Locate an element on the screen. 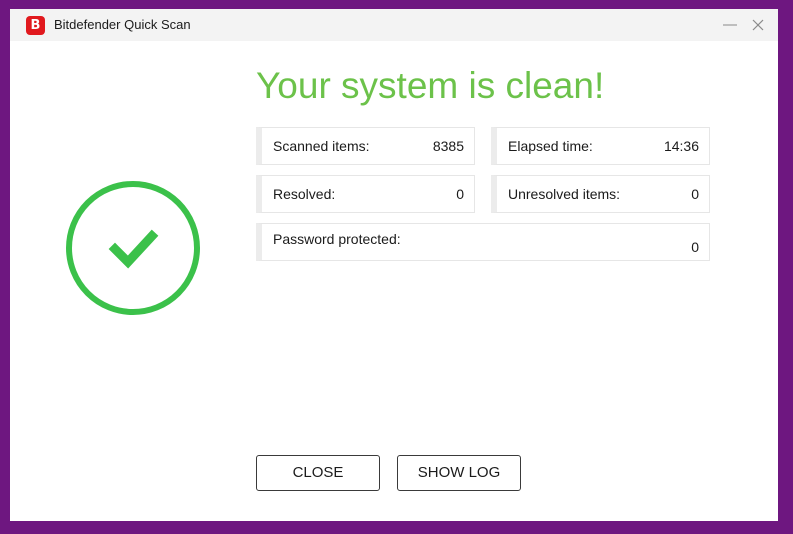 This screenshot has width=793, height=534. stat-label: Password protected: is located at coordinates (337, 239).